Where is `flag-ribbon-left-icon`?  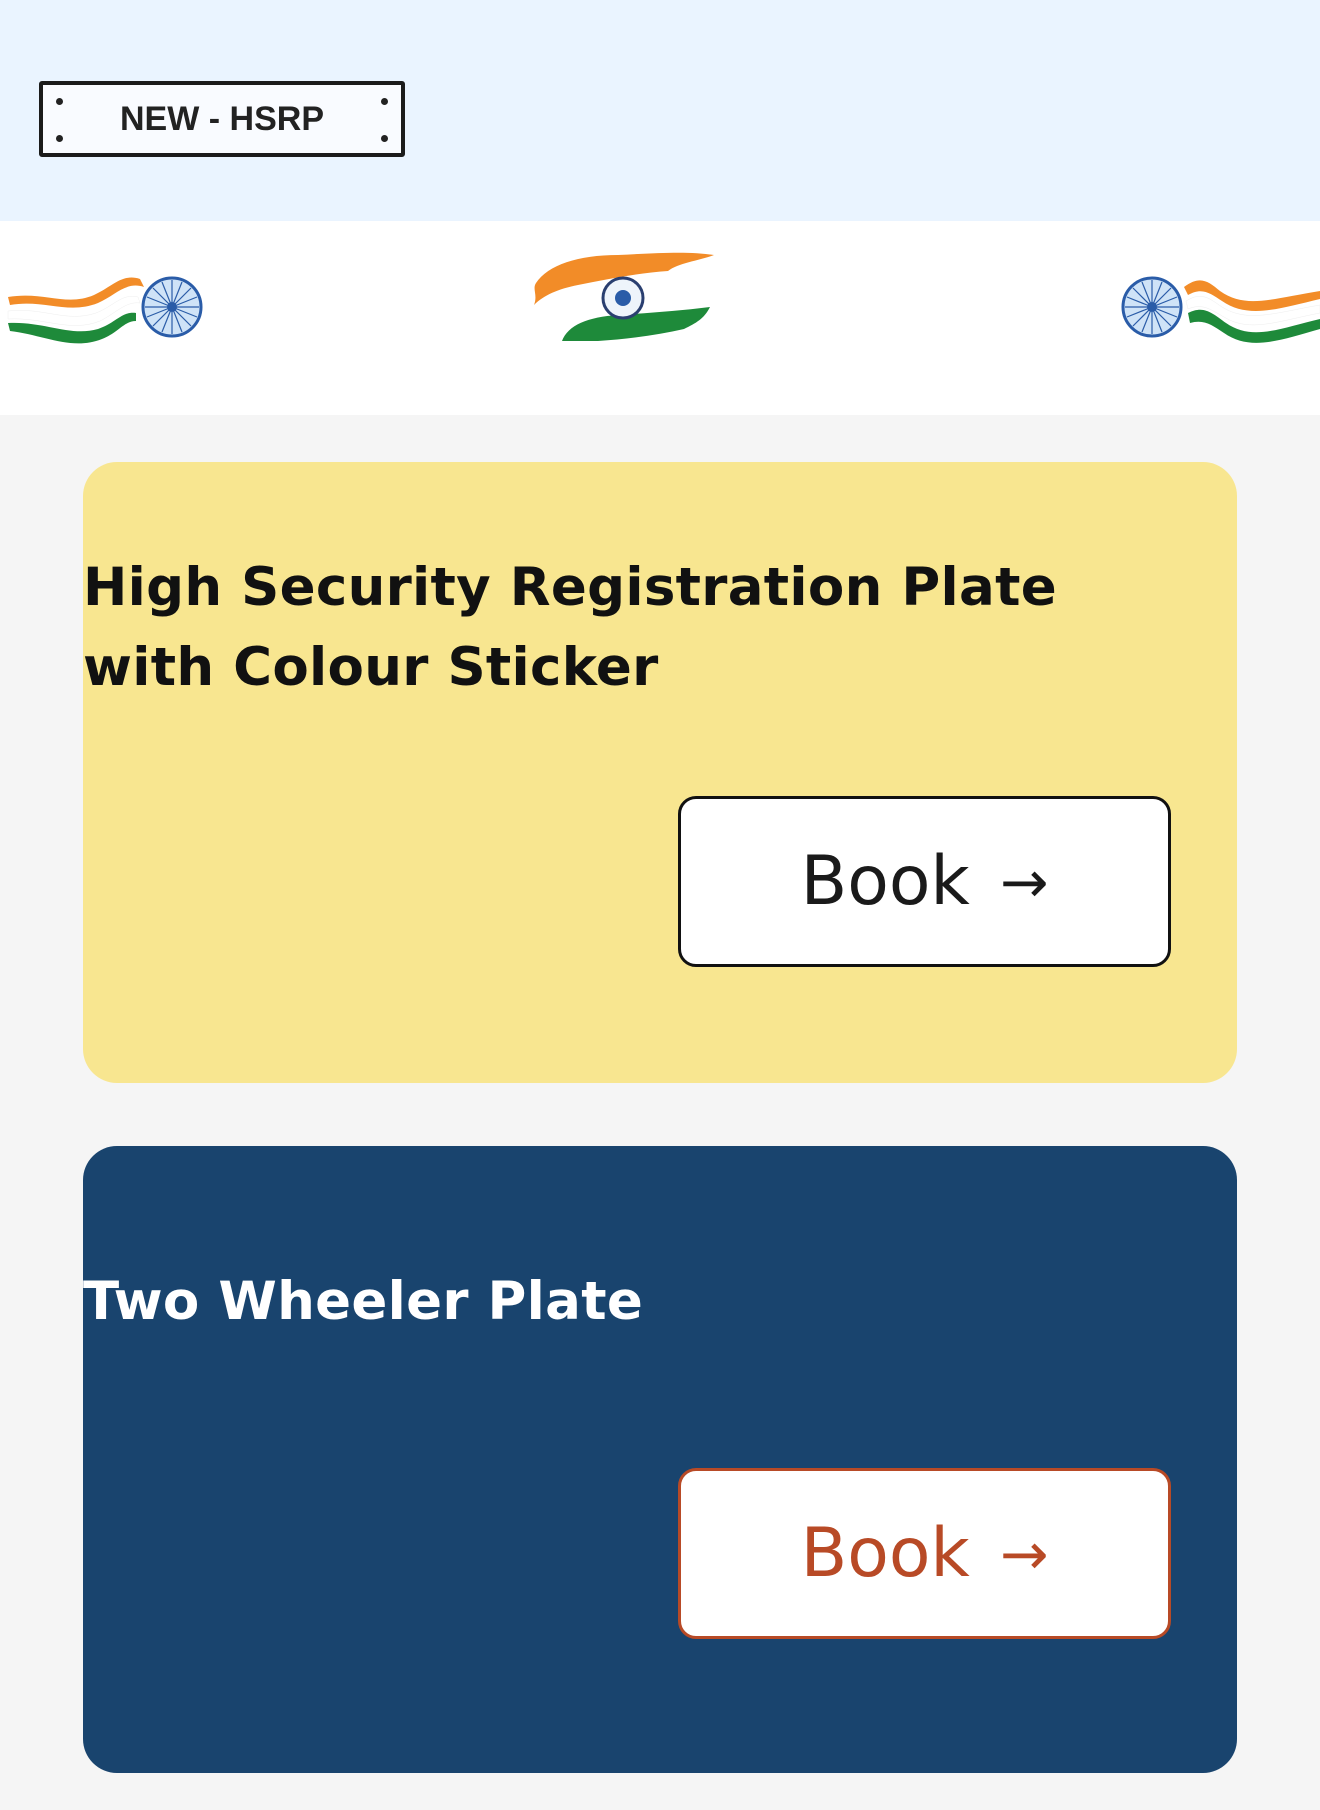
flag-ribbon-left-icon is located at coordinates (105, 310).